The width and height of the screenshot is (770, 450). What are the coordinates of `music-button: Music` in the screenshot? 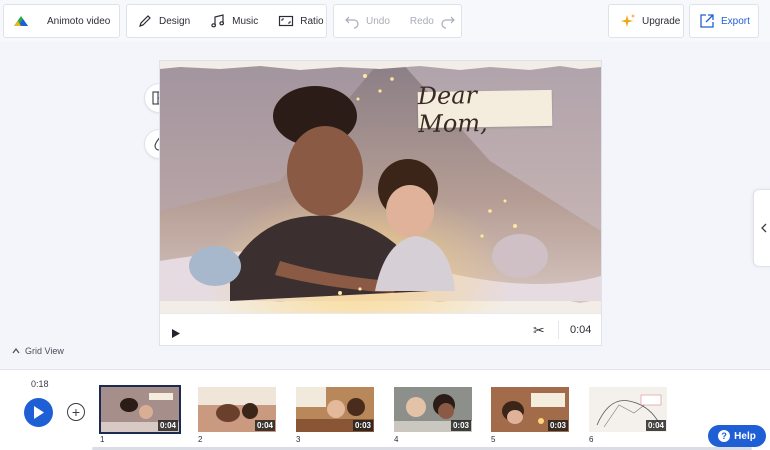 It's located at (234, 21).